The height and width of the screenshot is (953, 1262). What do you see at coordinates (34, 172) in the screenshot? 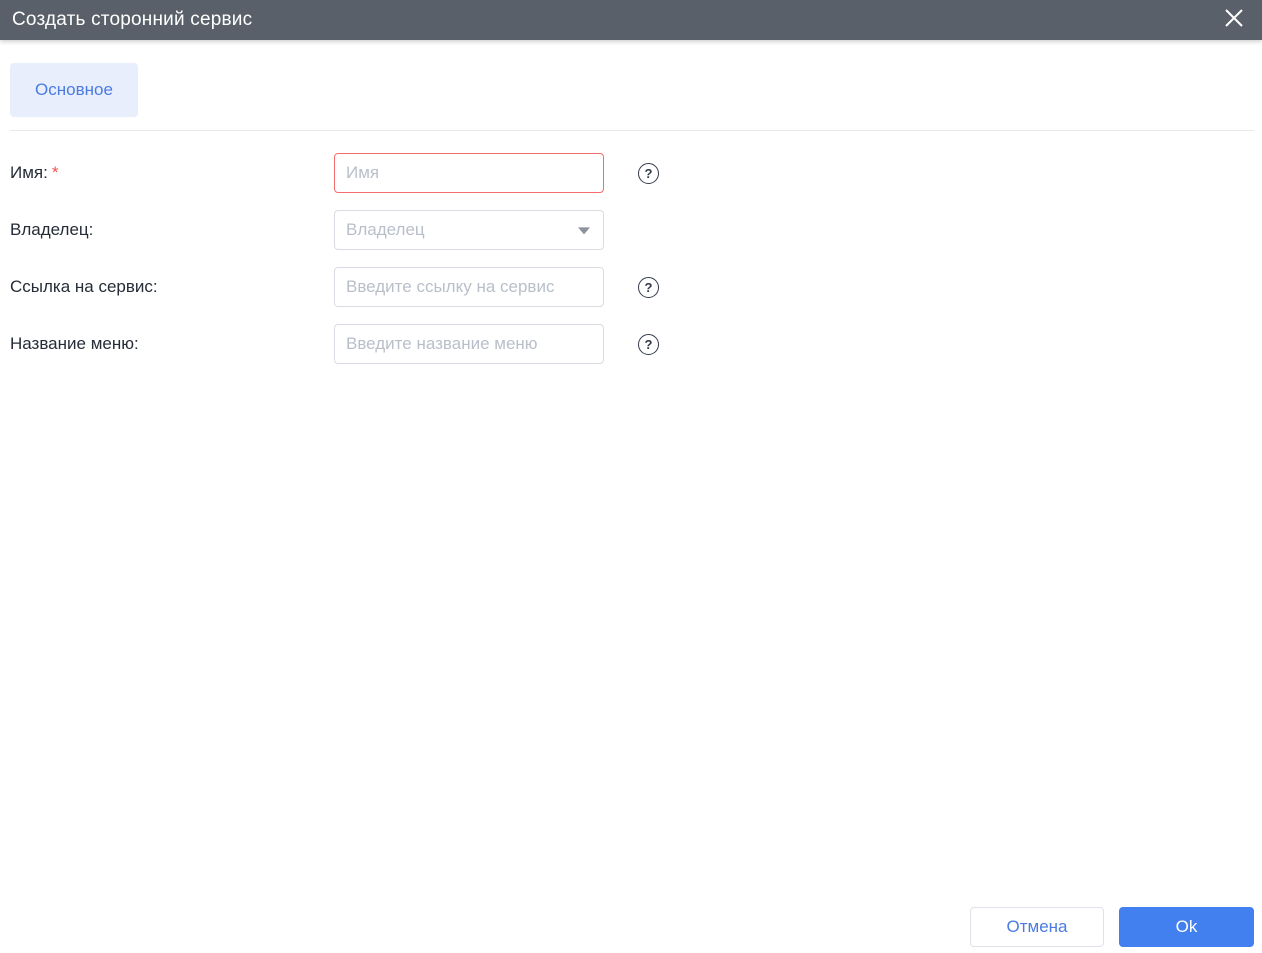
I see `name-label: Имя: *` at bounding box center [34, 172].